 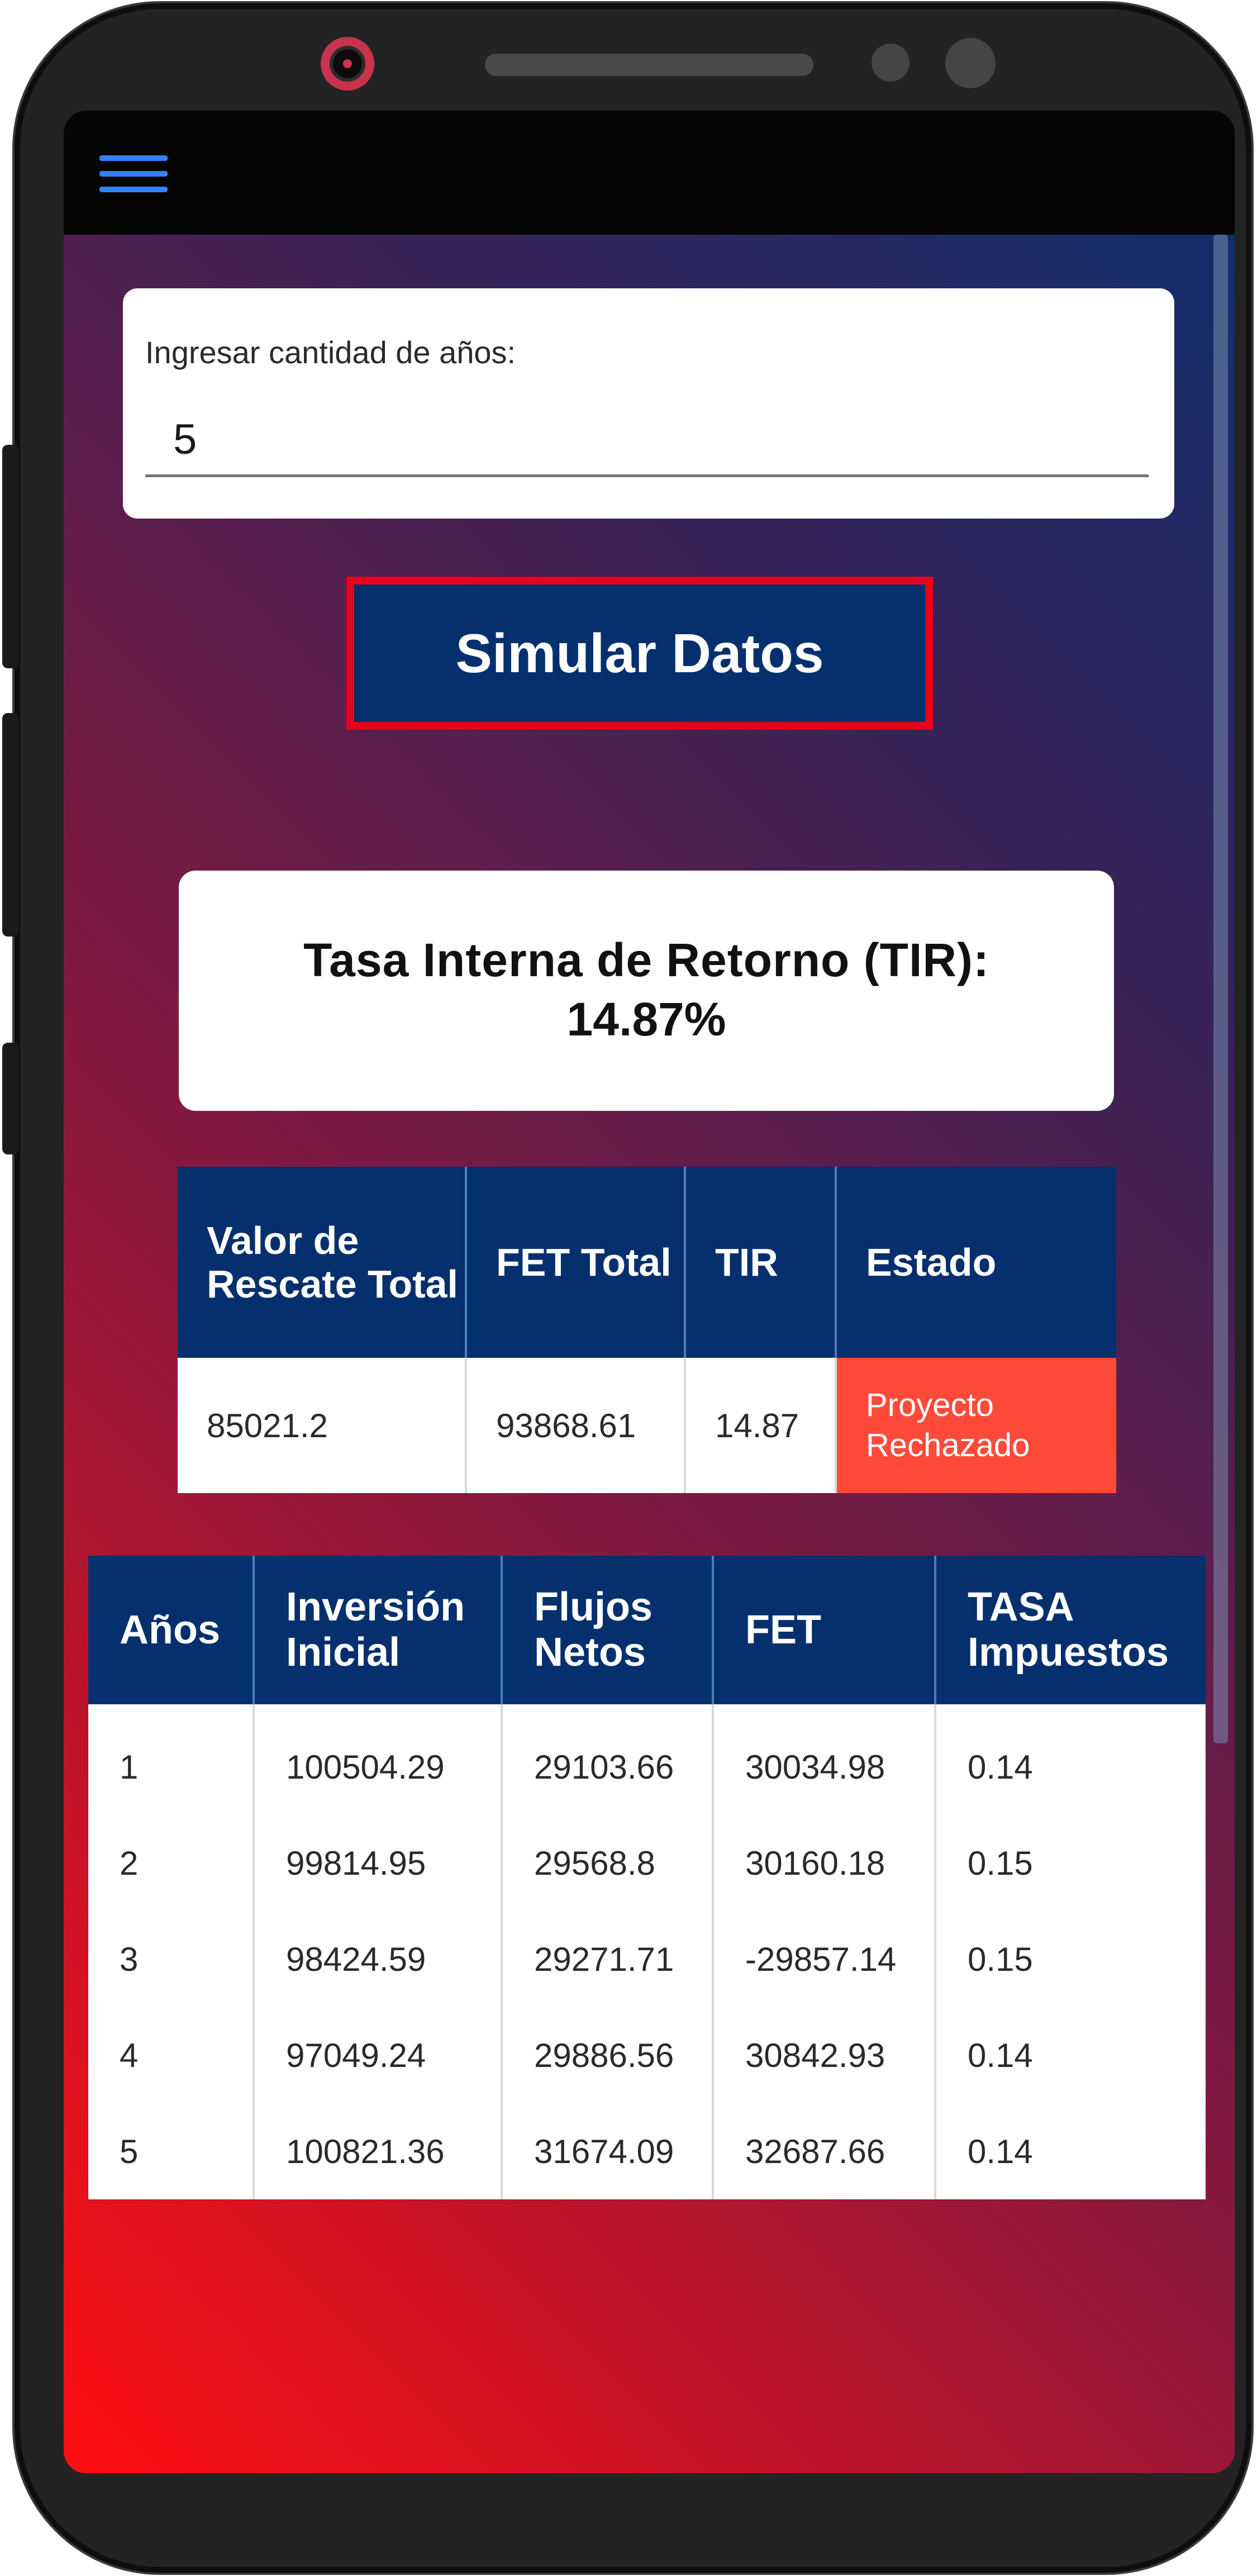 I want to click on years-input-card: Ingresar cantidad de años:, so click(x=648, y=404).